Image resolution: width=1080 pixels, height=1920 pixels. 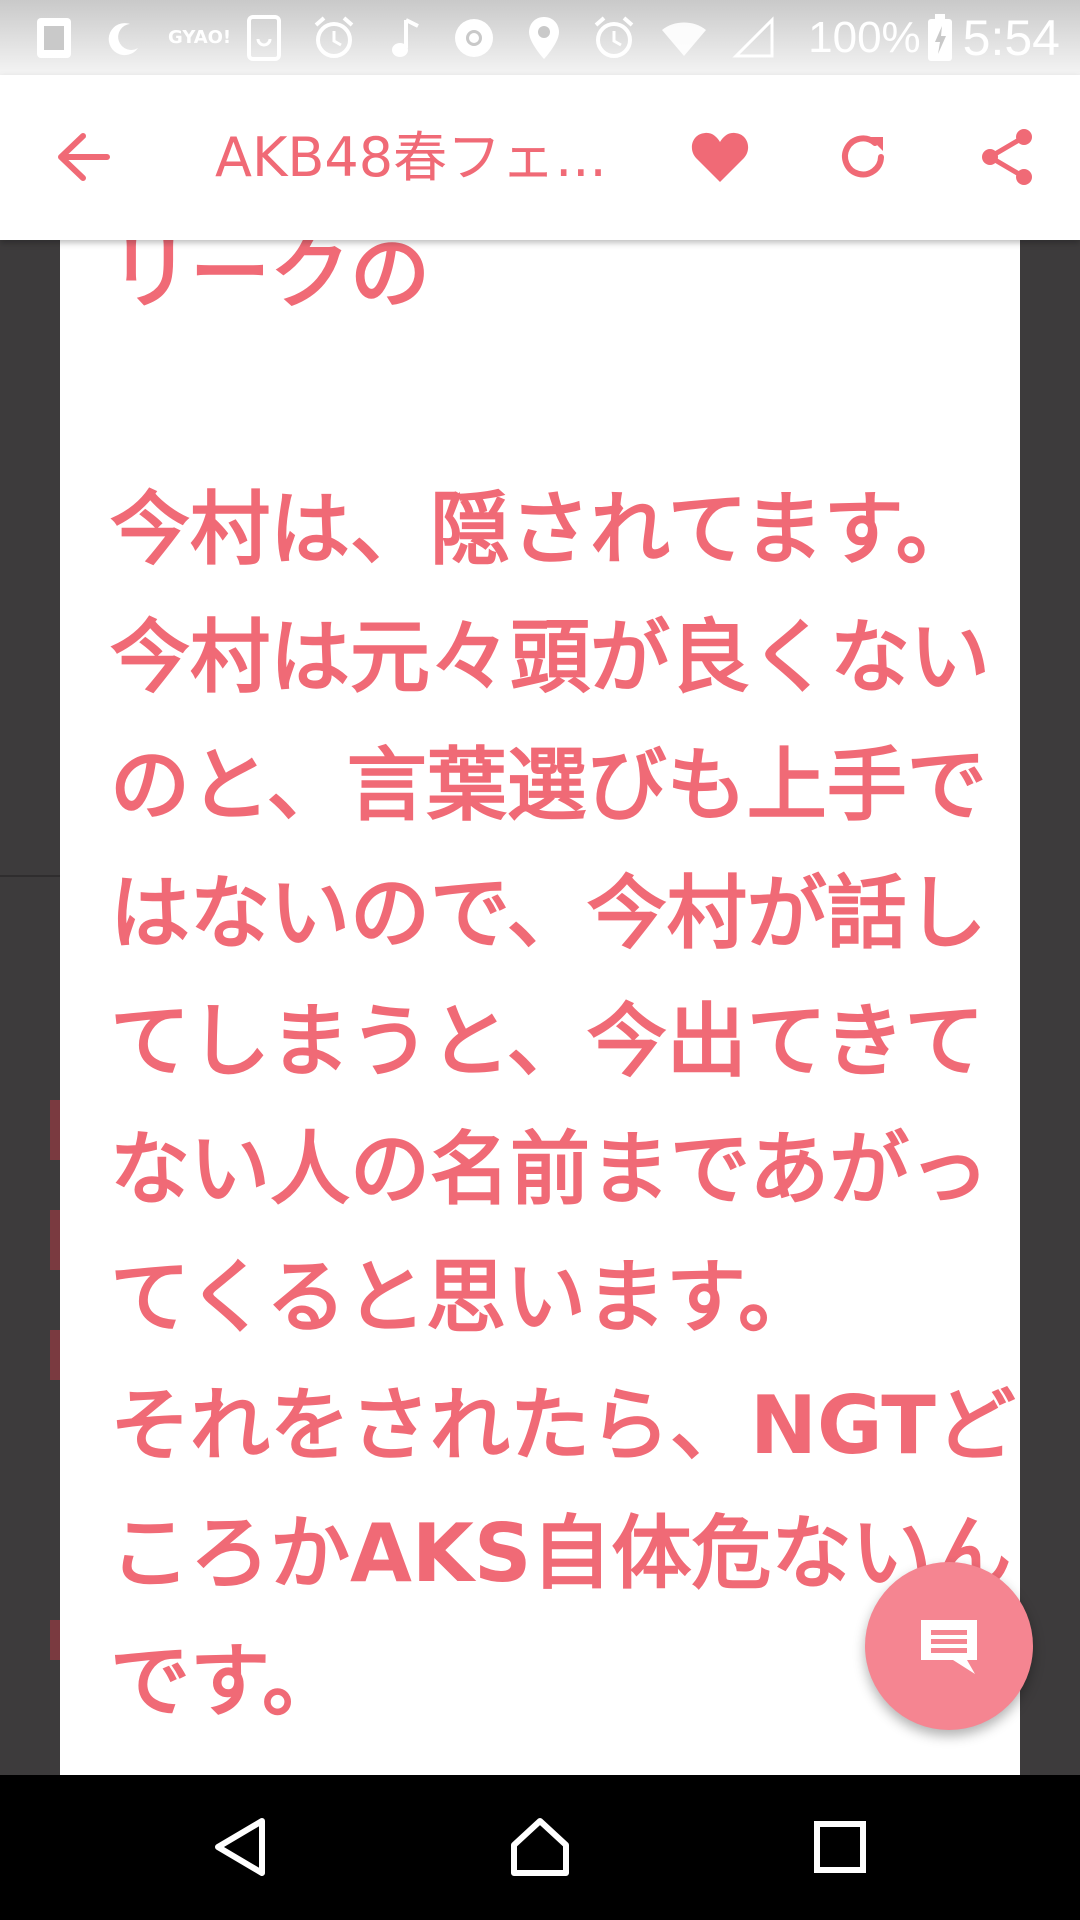 I want to click on post-line: てくると思います。, so click(x=464, y=1297).